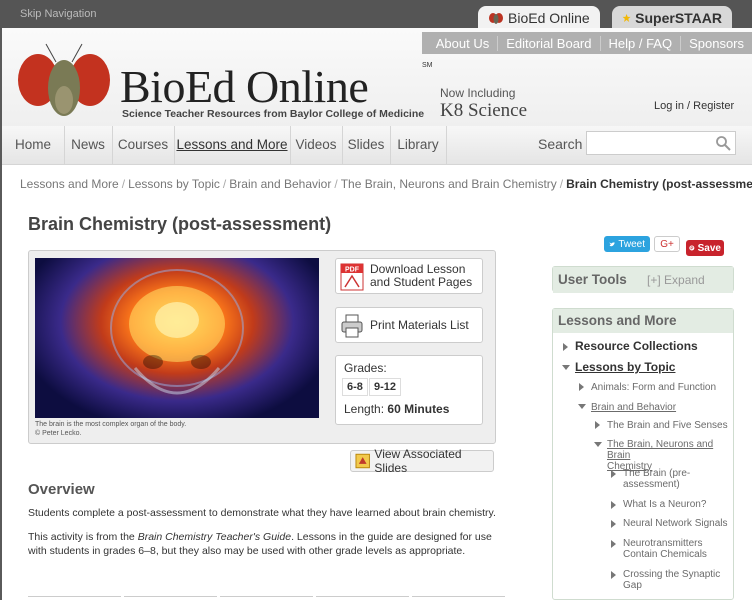 The image size is (752, 600). I want to click on grade-chip-6-8: 6-8, so click(355, 387).